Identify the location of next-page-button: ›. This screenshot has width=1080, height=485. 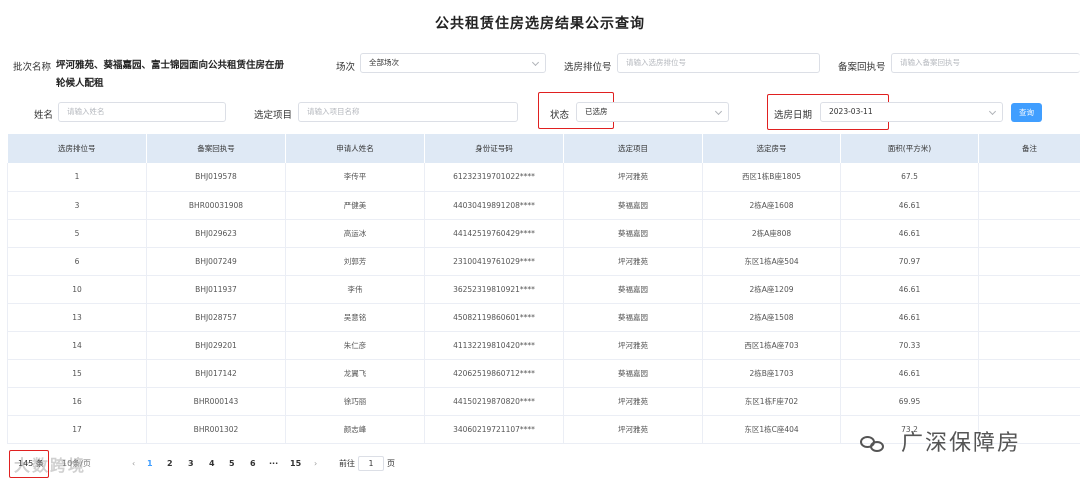
(315, 464).